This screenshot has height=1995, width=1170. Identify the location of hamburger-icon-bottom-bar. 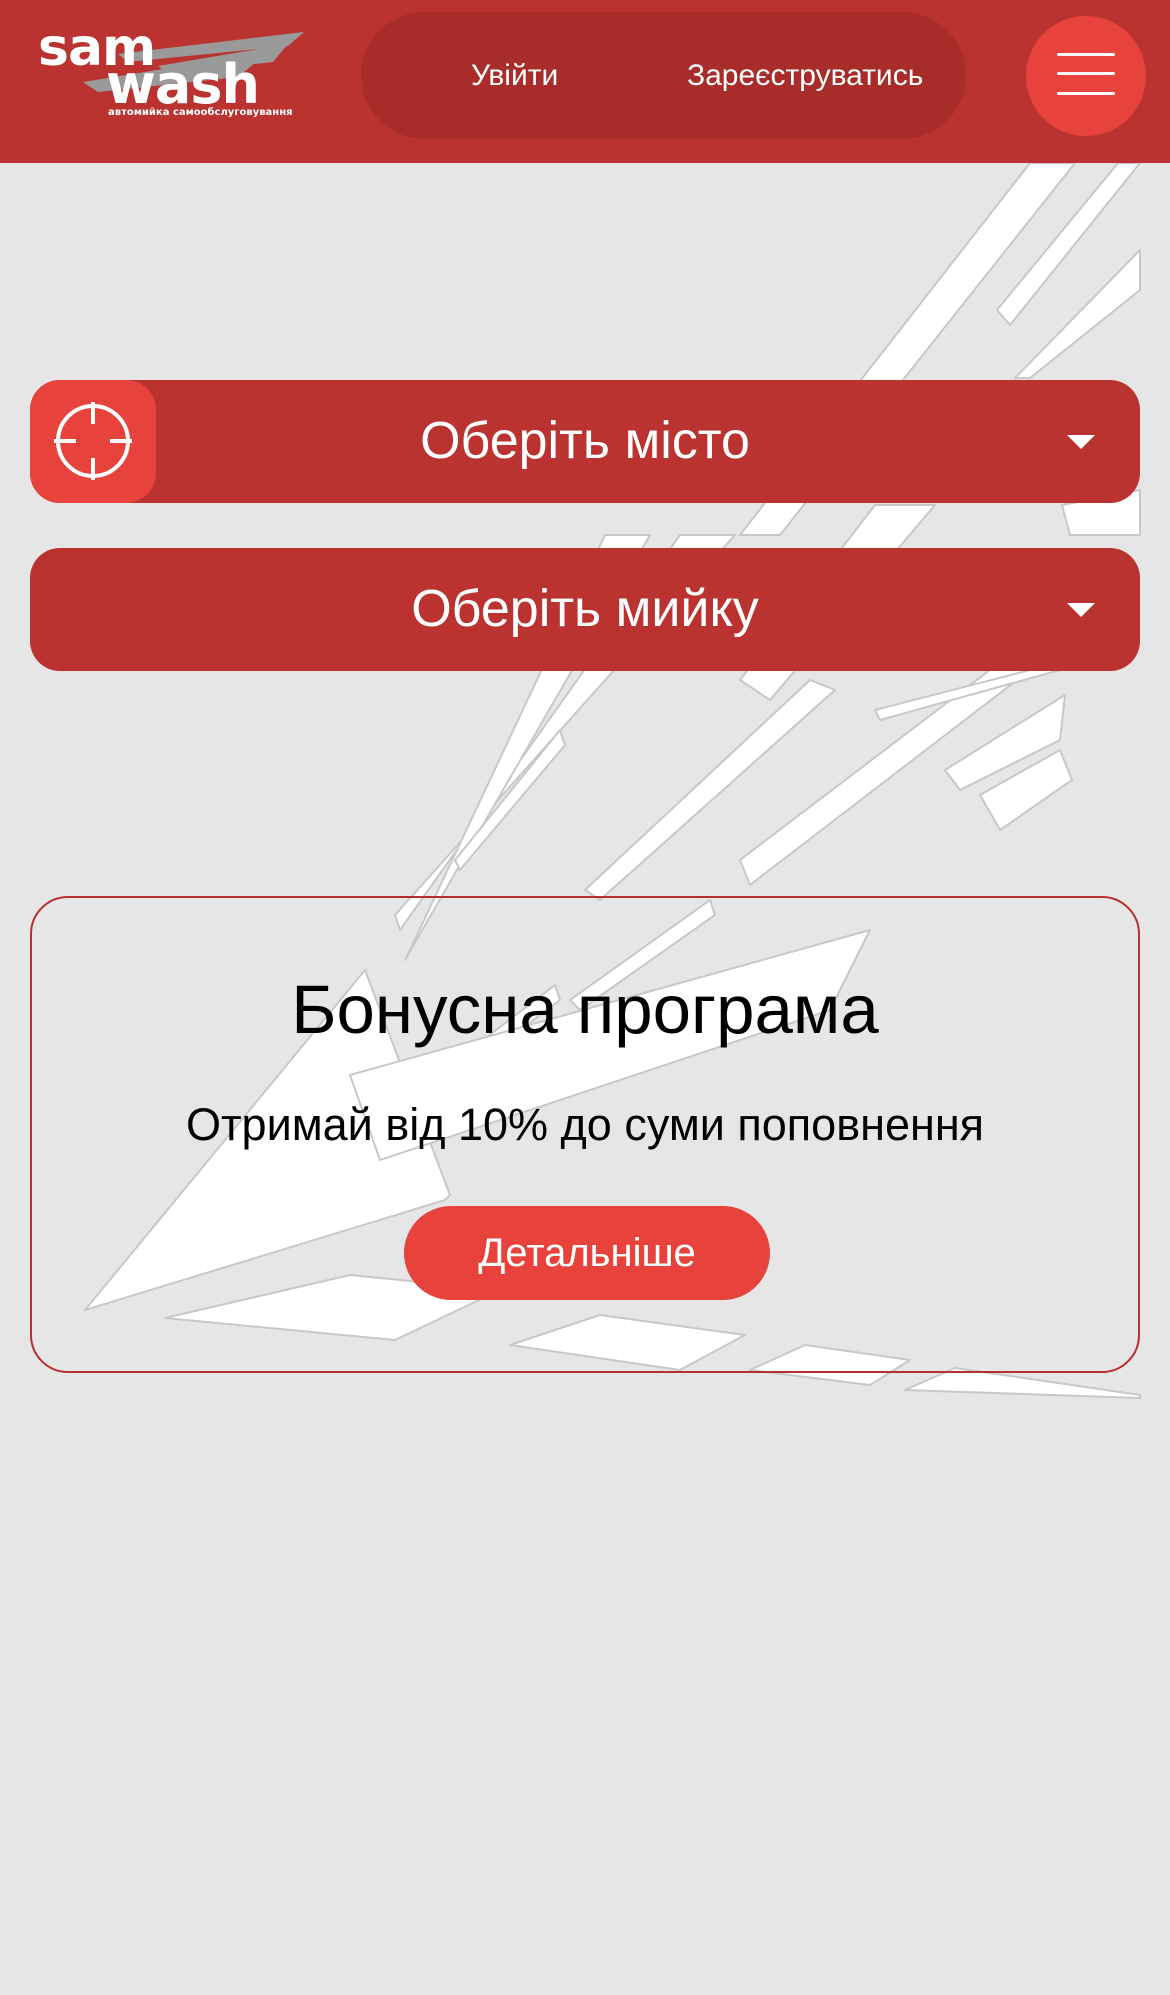
(1086, 93).